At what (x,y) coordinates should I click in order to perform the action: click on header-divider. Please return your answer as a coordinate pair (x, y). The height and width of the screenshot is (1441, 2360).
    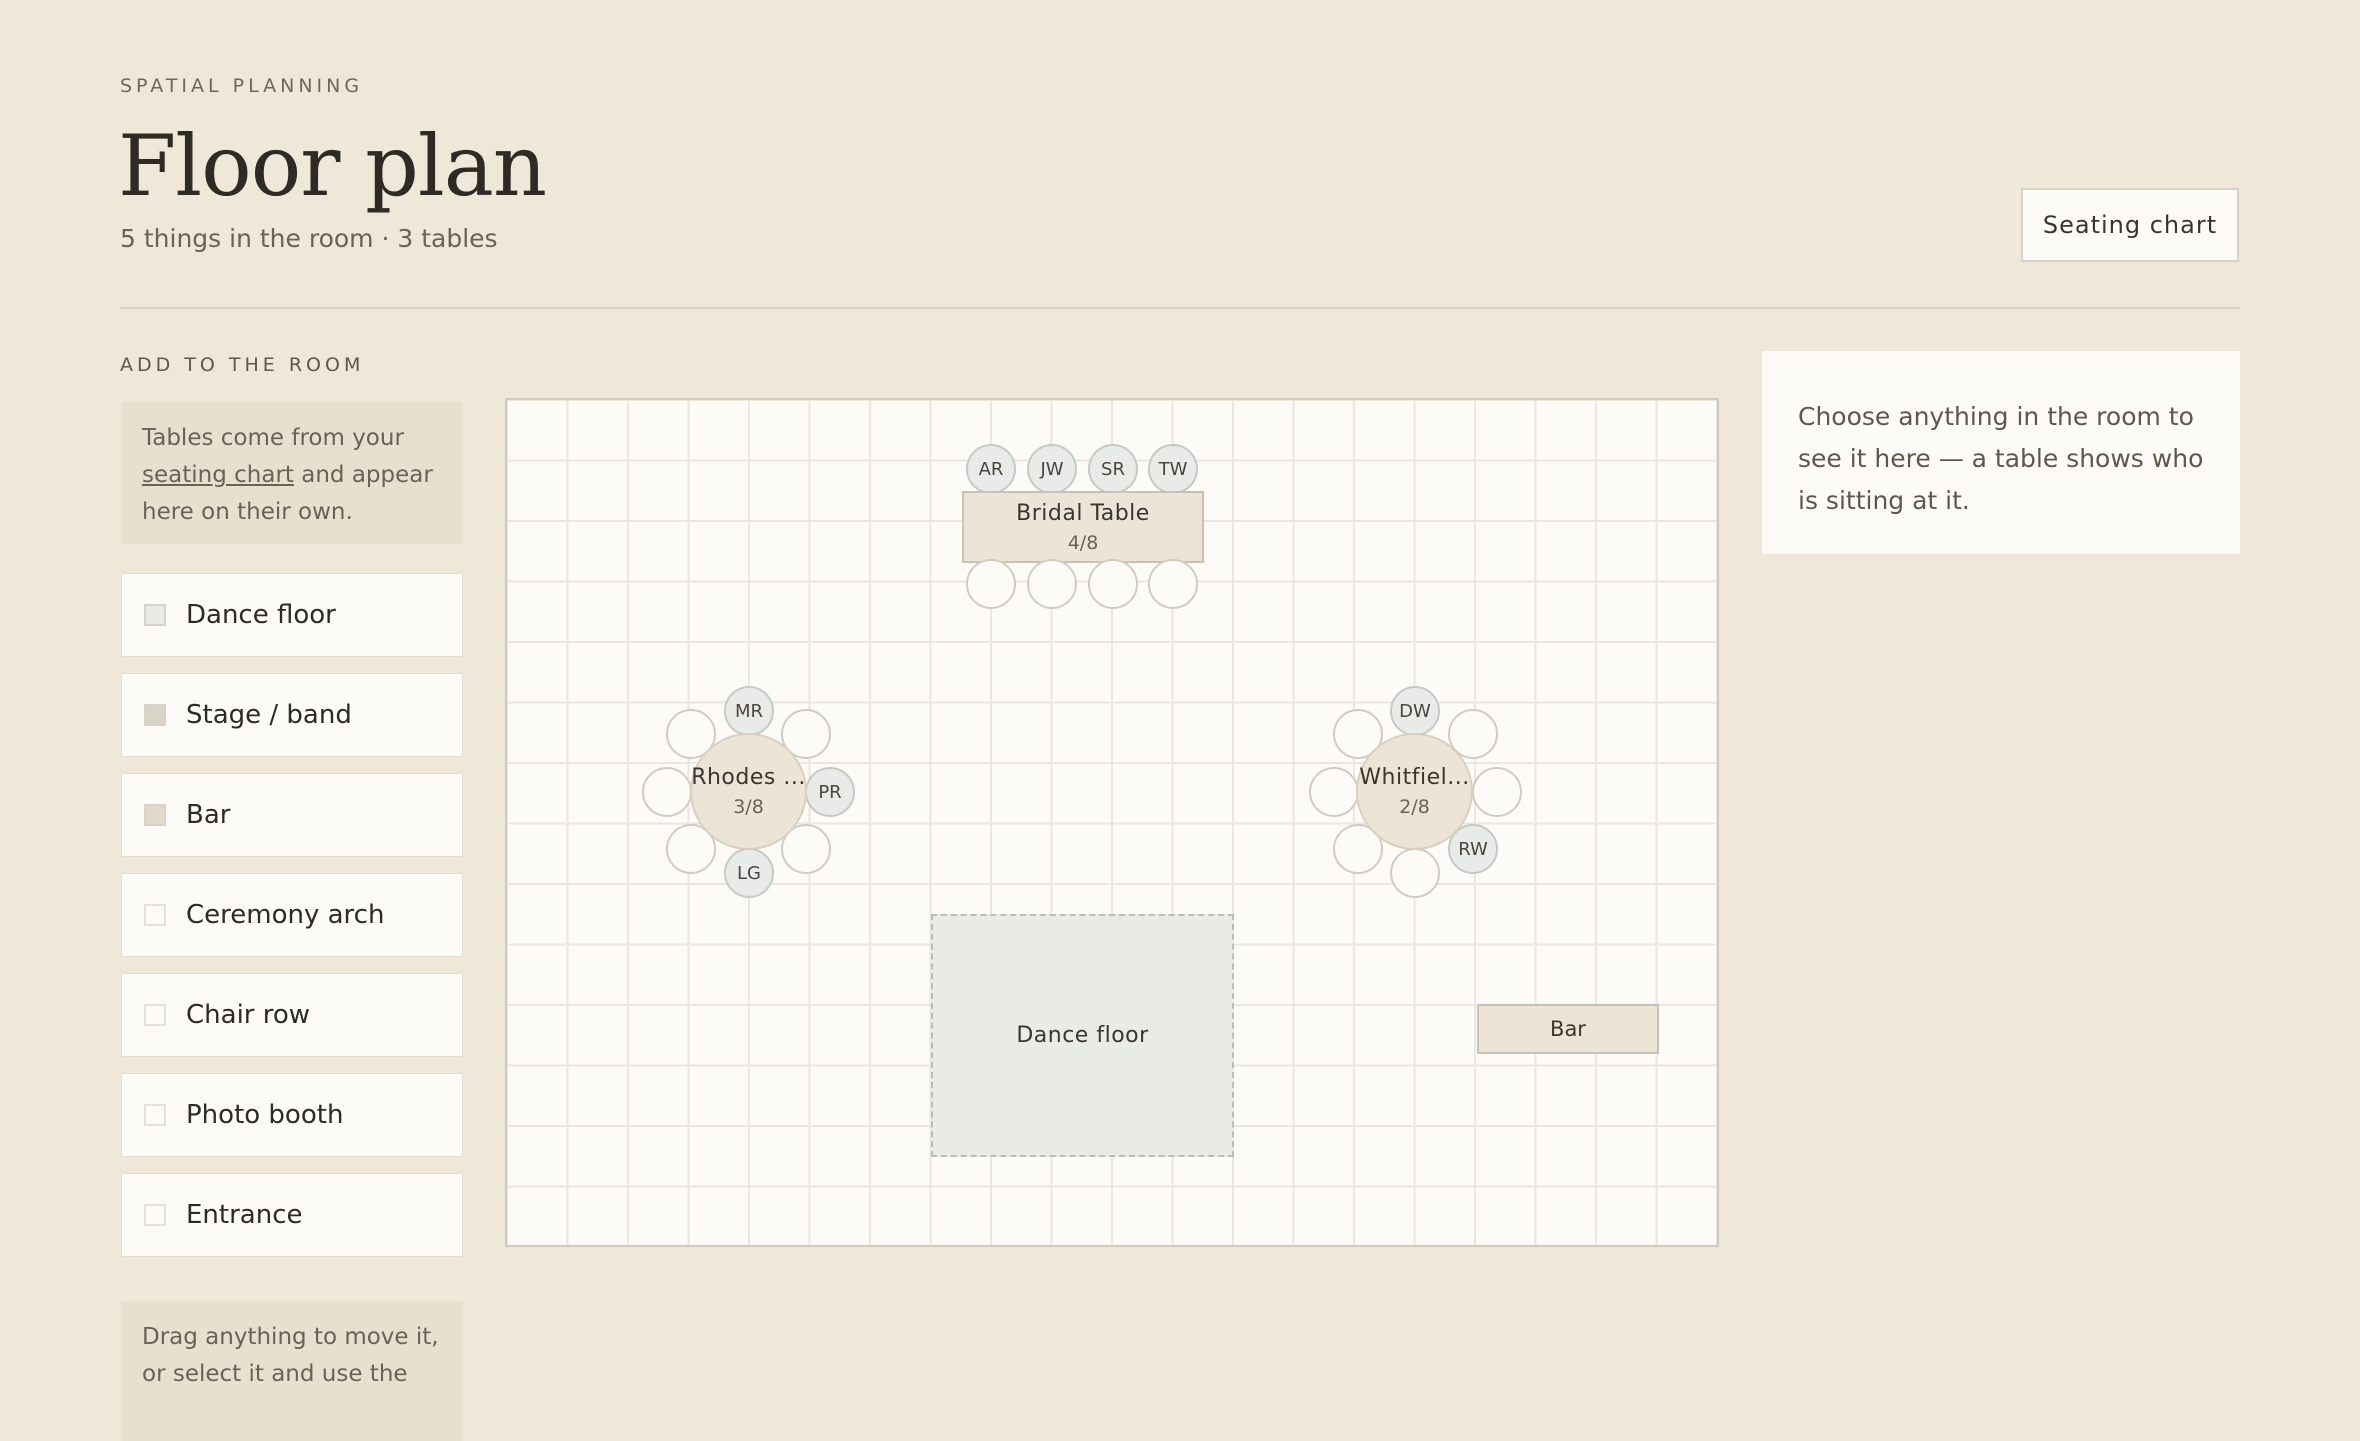
    Looking at the image, I should click on (1180, 308).